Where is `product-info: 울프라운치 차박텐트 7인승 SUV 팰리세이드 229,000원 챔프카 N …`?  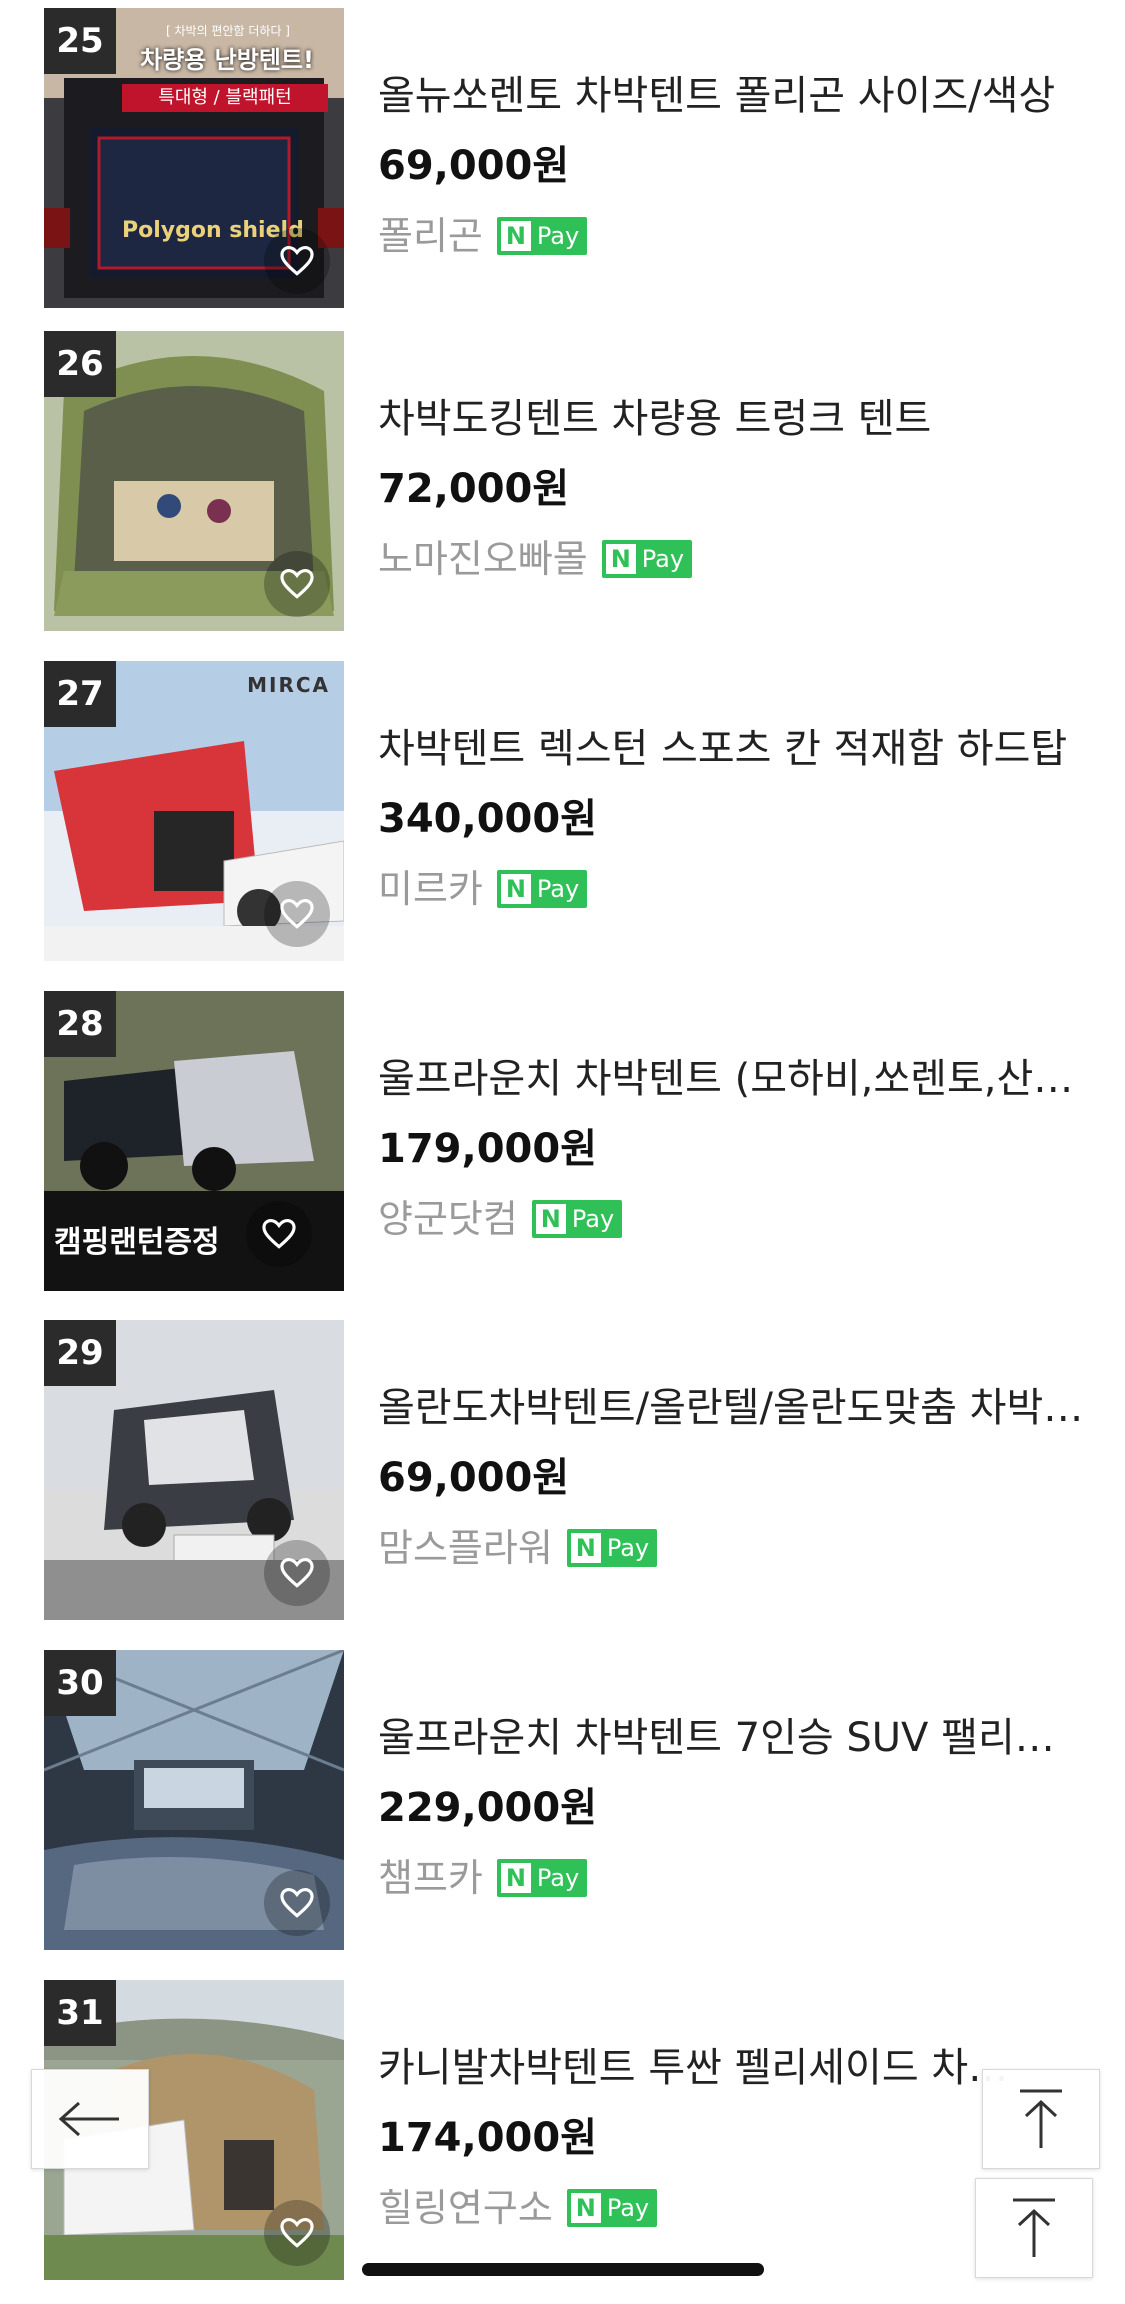
product-info: 울프라운치 차박텐트 7인승 SUV 팰리세이드 229,000원 챔프카 N … is located at coordinates (733, 1800).